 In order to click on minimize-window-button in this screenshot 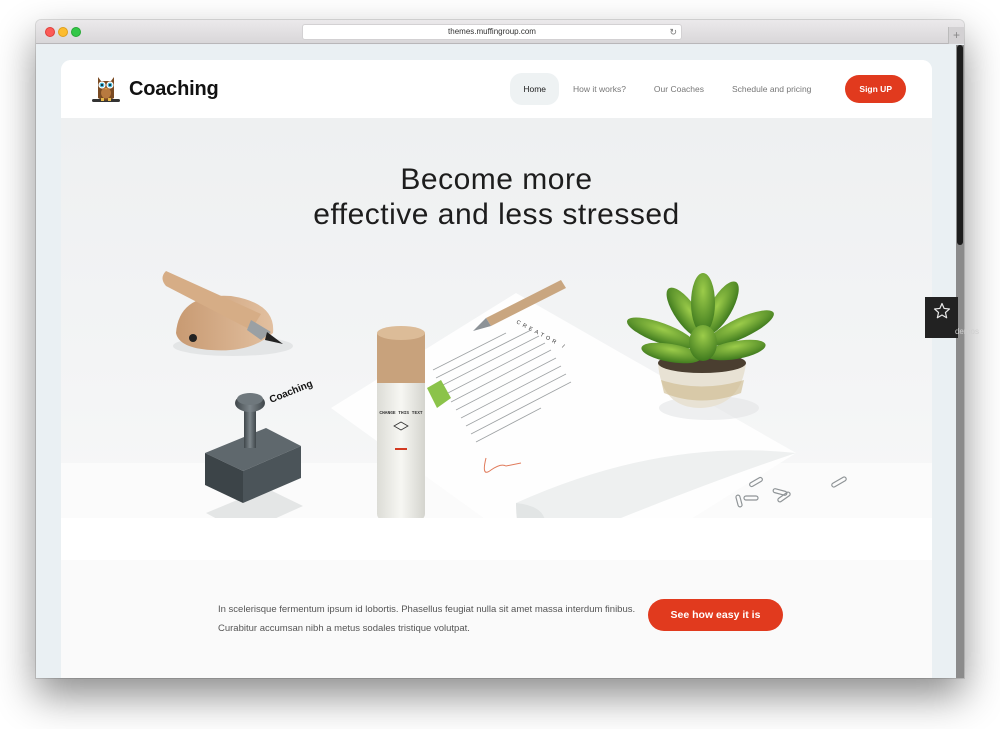, I will do `click(63, 32)`.